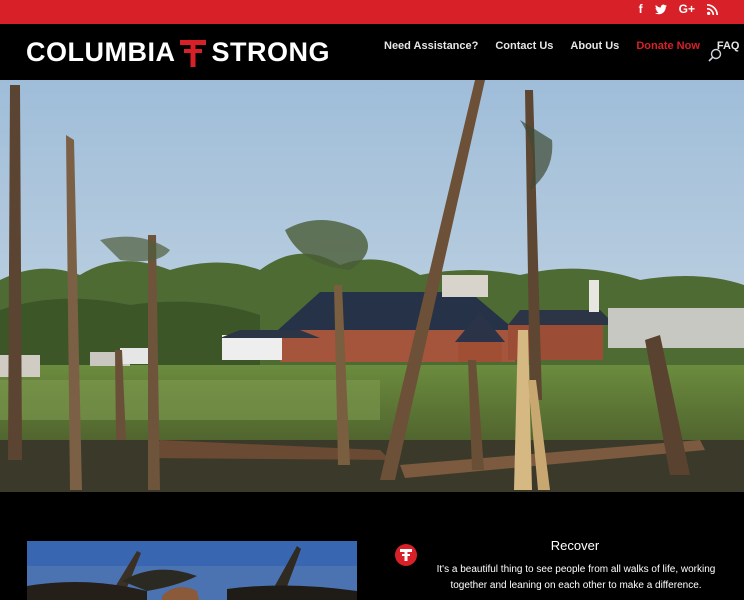 The height and width of the screenshot is (600, 744). What do you see at coordinates (715, 56) in the screenshot?
I see `search-icon` at bounding box center [715, 56].